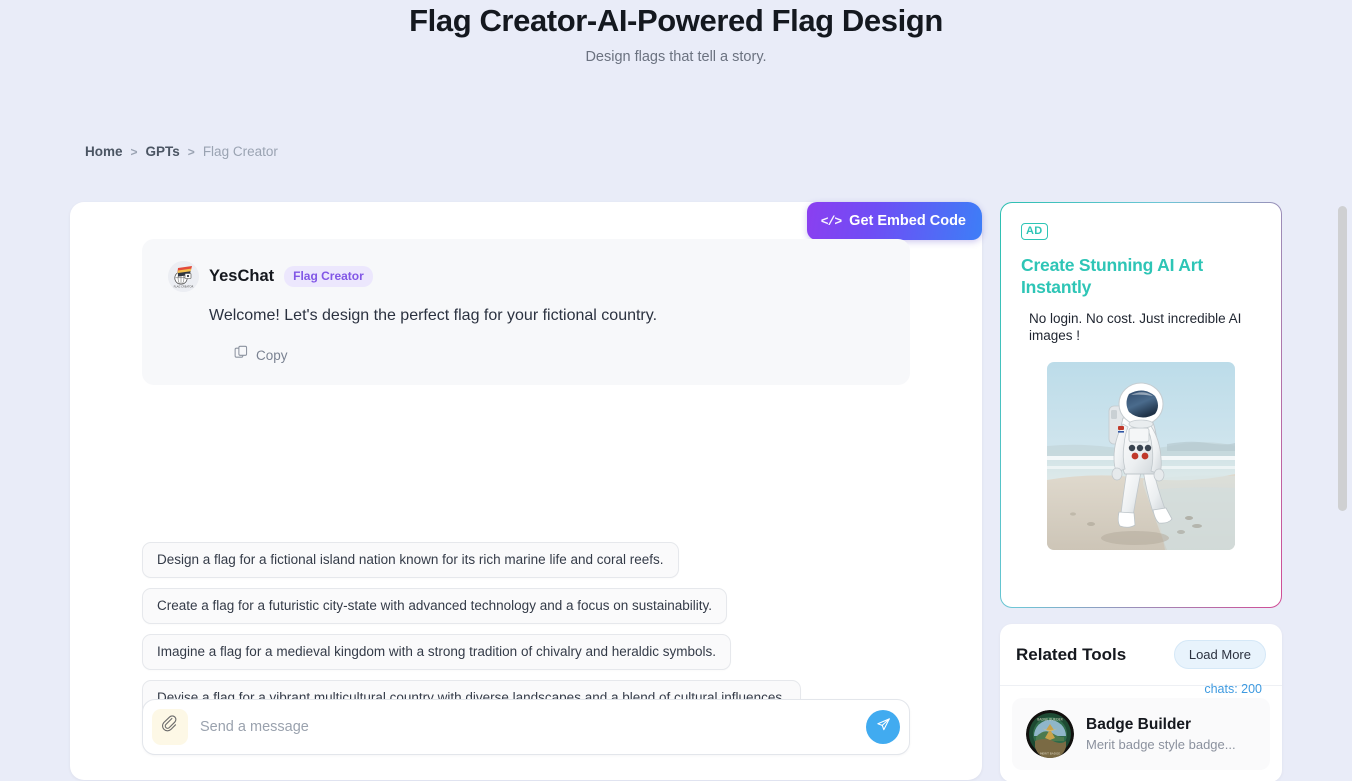  Describe the element at coordinates (183, 276) in the screenshot. I see `flag-creator-avatar: FLAG CREATOR` at that location.